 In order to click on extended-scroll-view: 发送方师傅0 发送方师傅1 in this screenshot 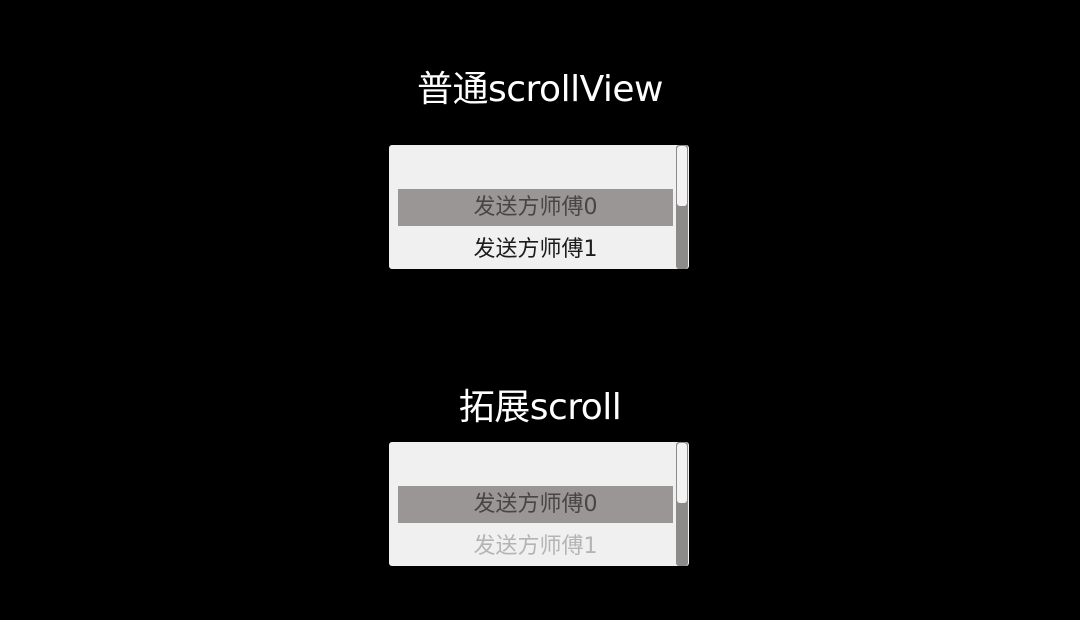, I will do `click(539, 504)`.